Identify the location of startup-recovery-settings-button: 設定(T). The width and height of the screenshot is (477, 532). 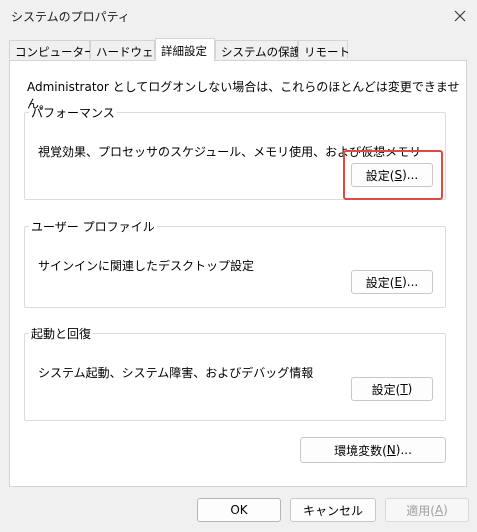
(392, 389).